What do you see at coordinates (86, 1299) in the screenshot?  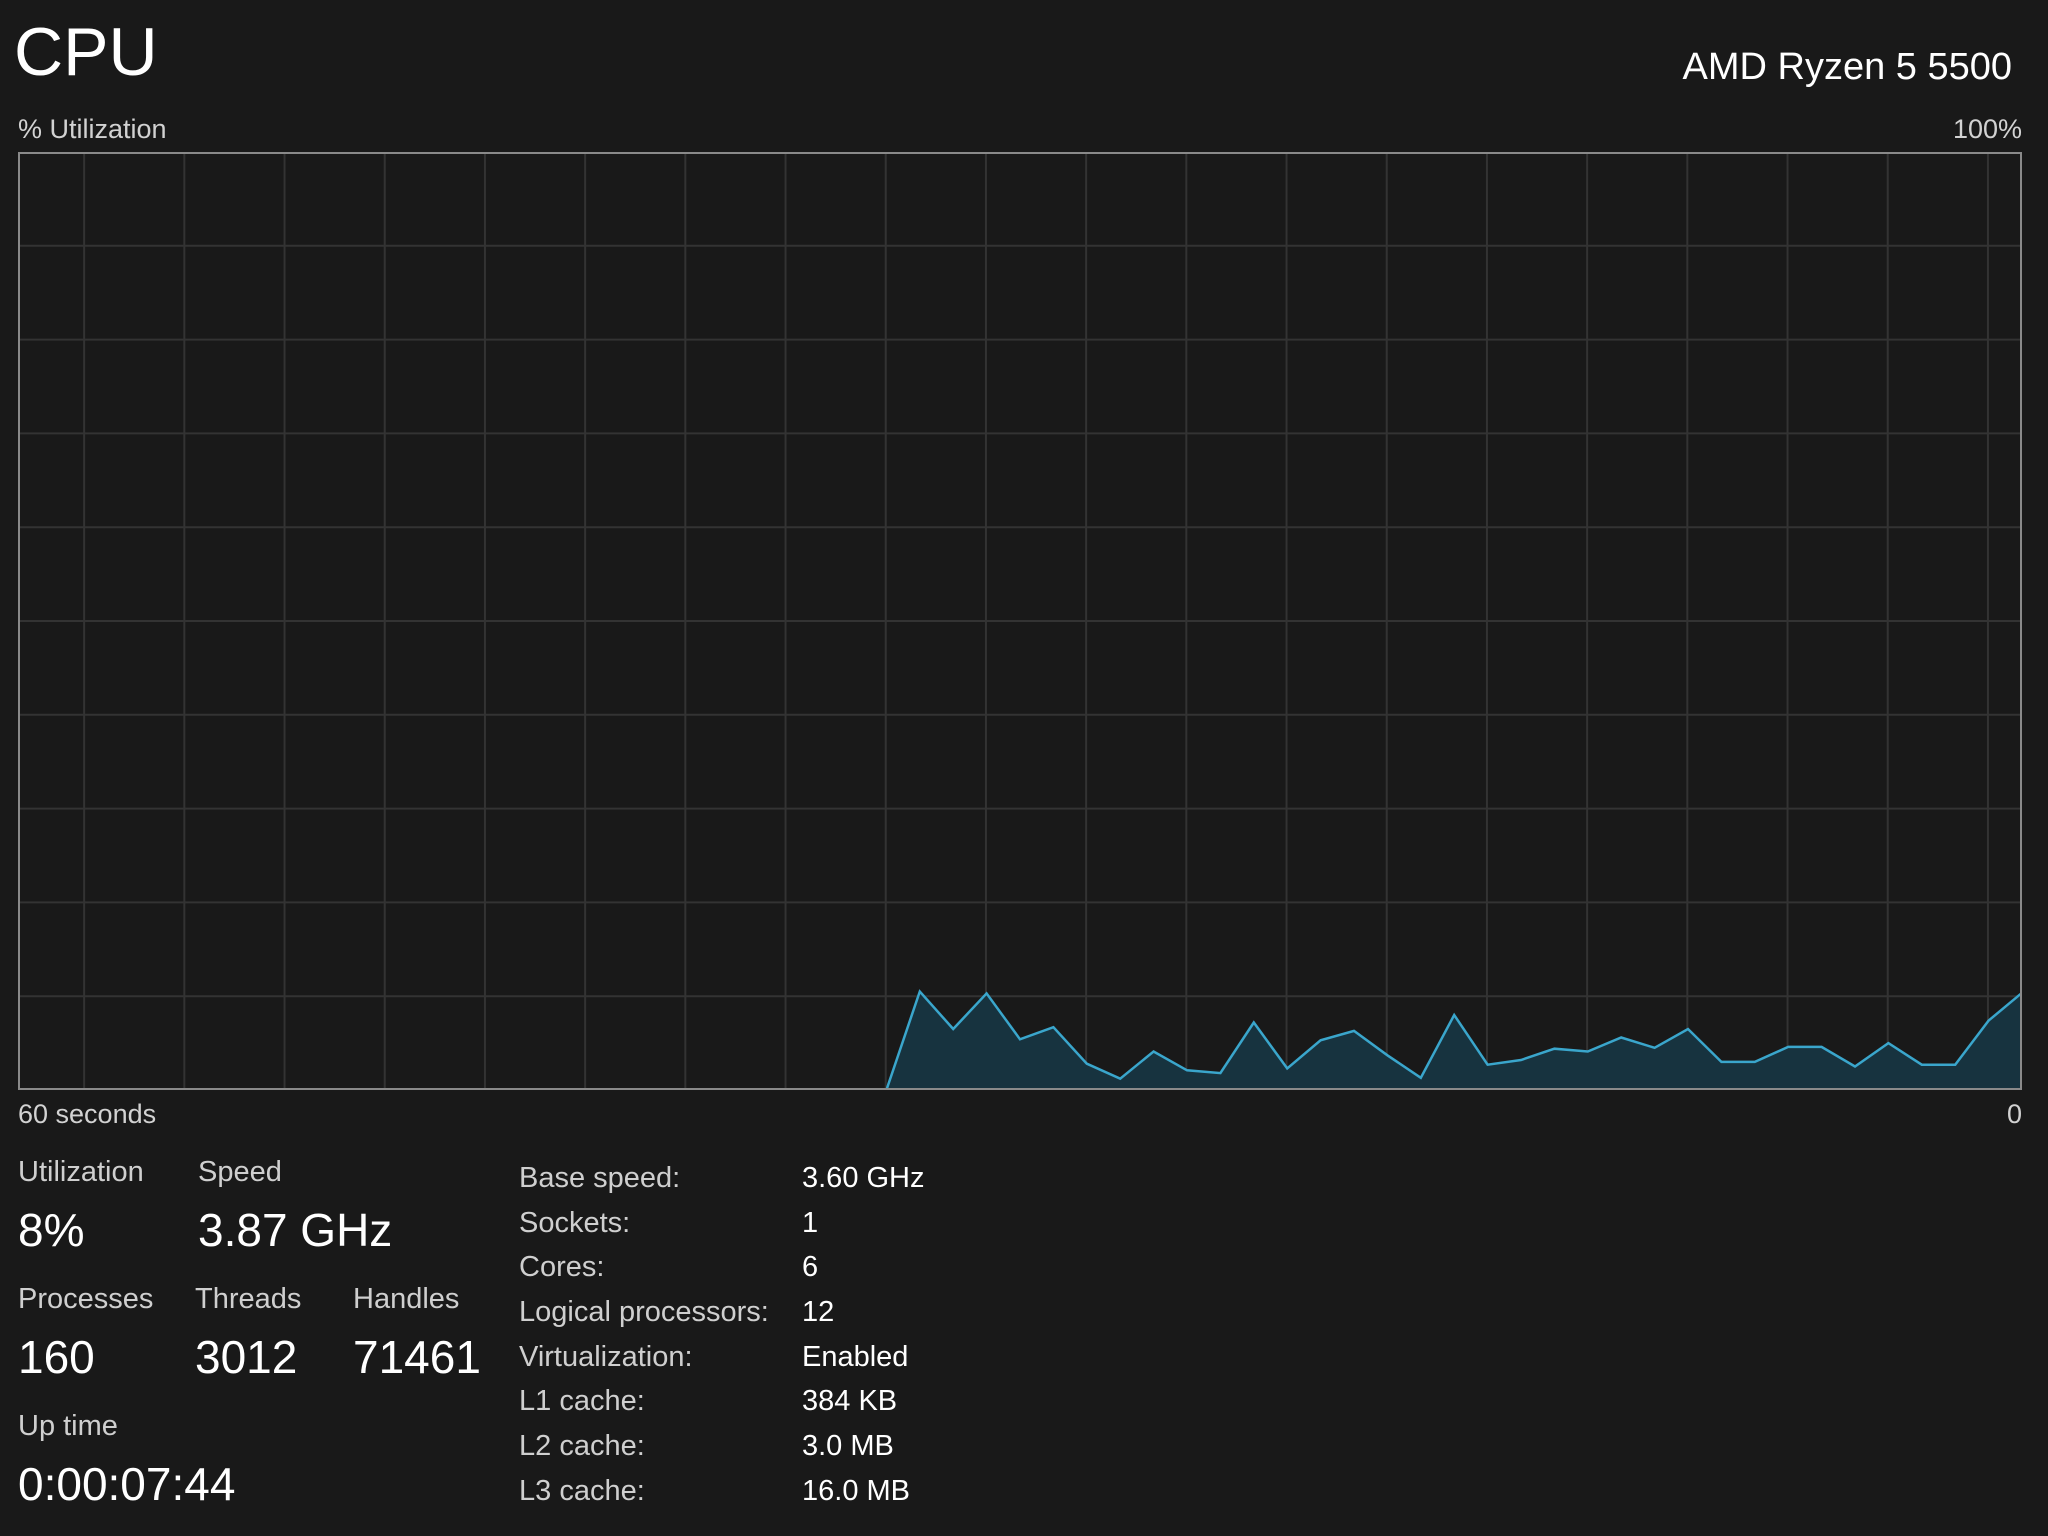 I see `processes-label: Processes` at bounding box center [86, 1299].